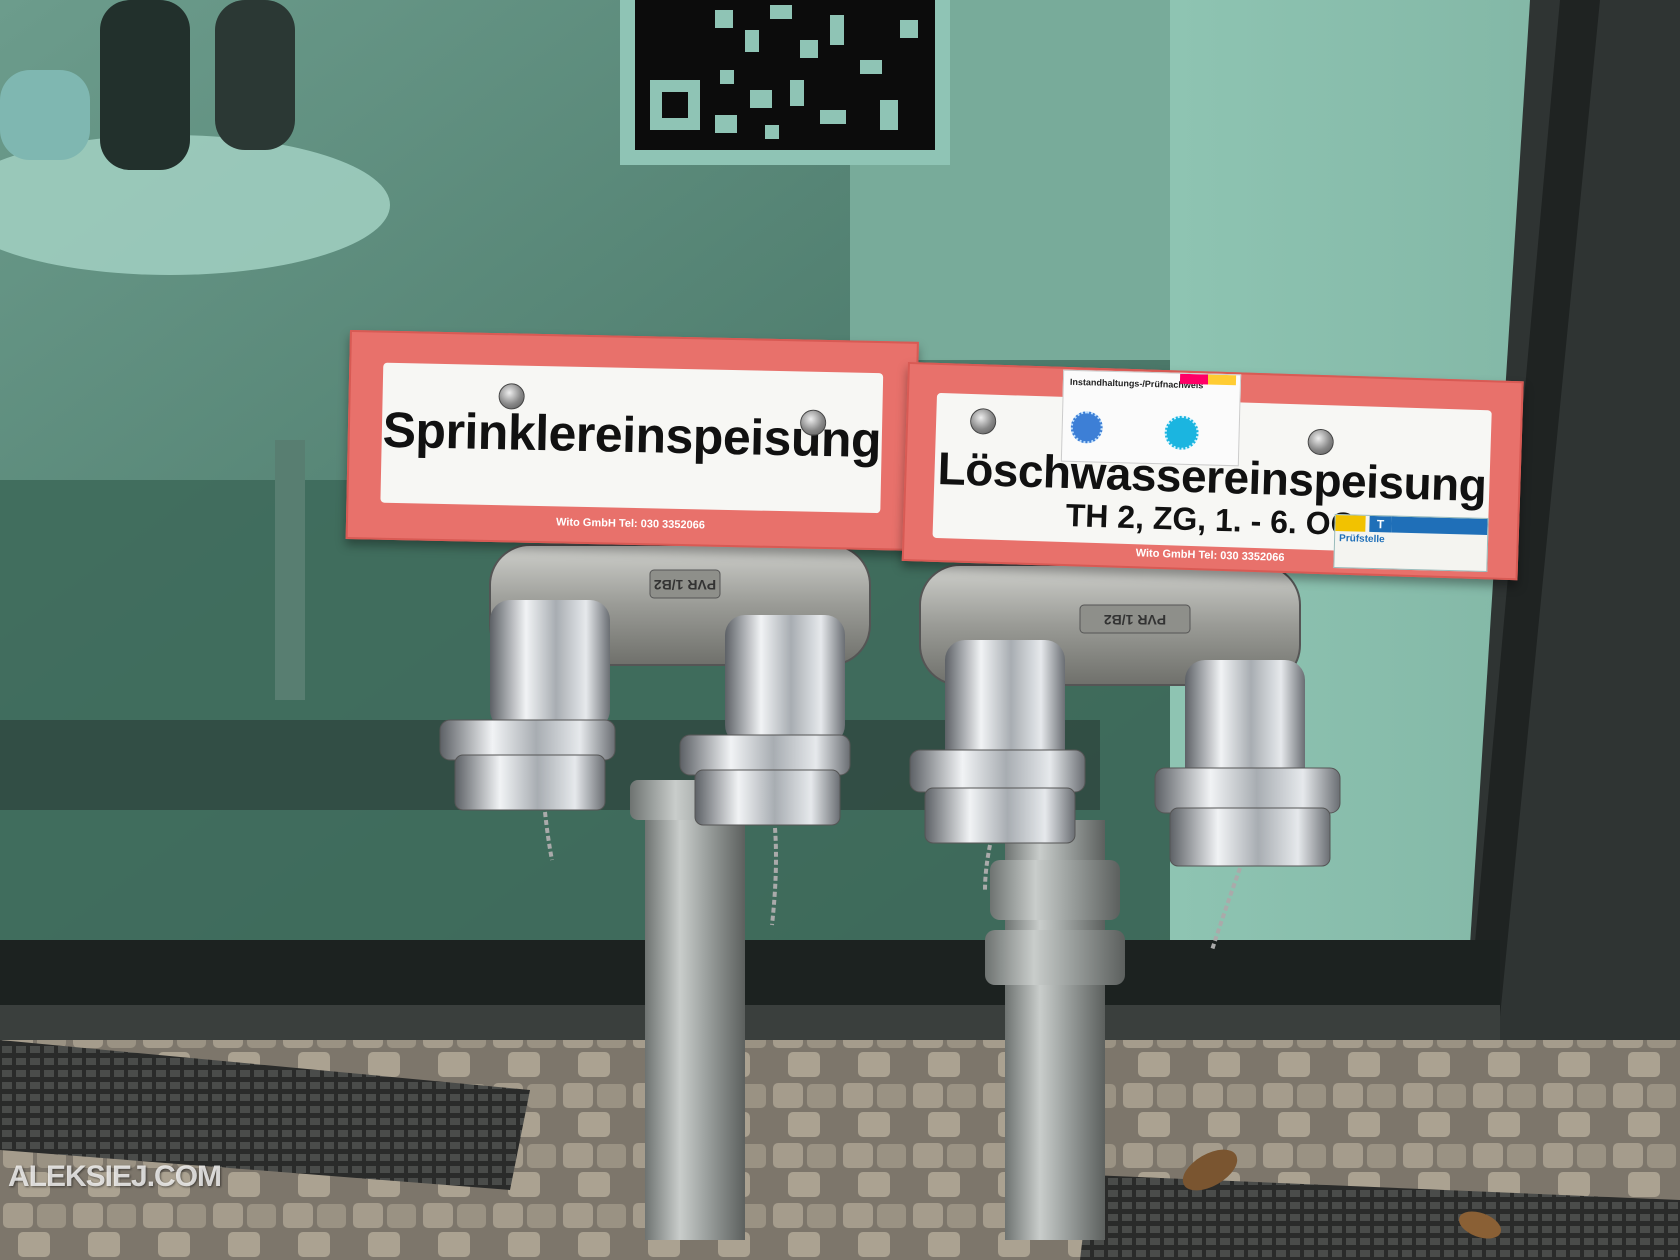 Image resolution: width=1680 pixels, height=1260 pixels. Describe the element at coordinates (1411, 543) in the screenshot. I see `test-tag: T Prüfstelle` at that location.